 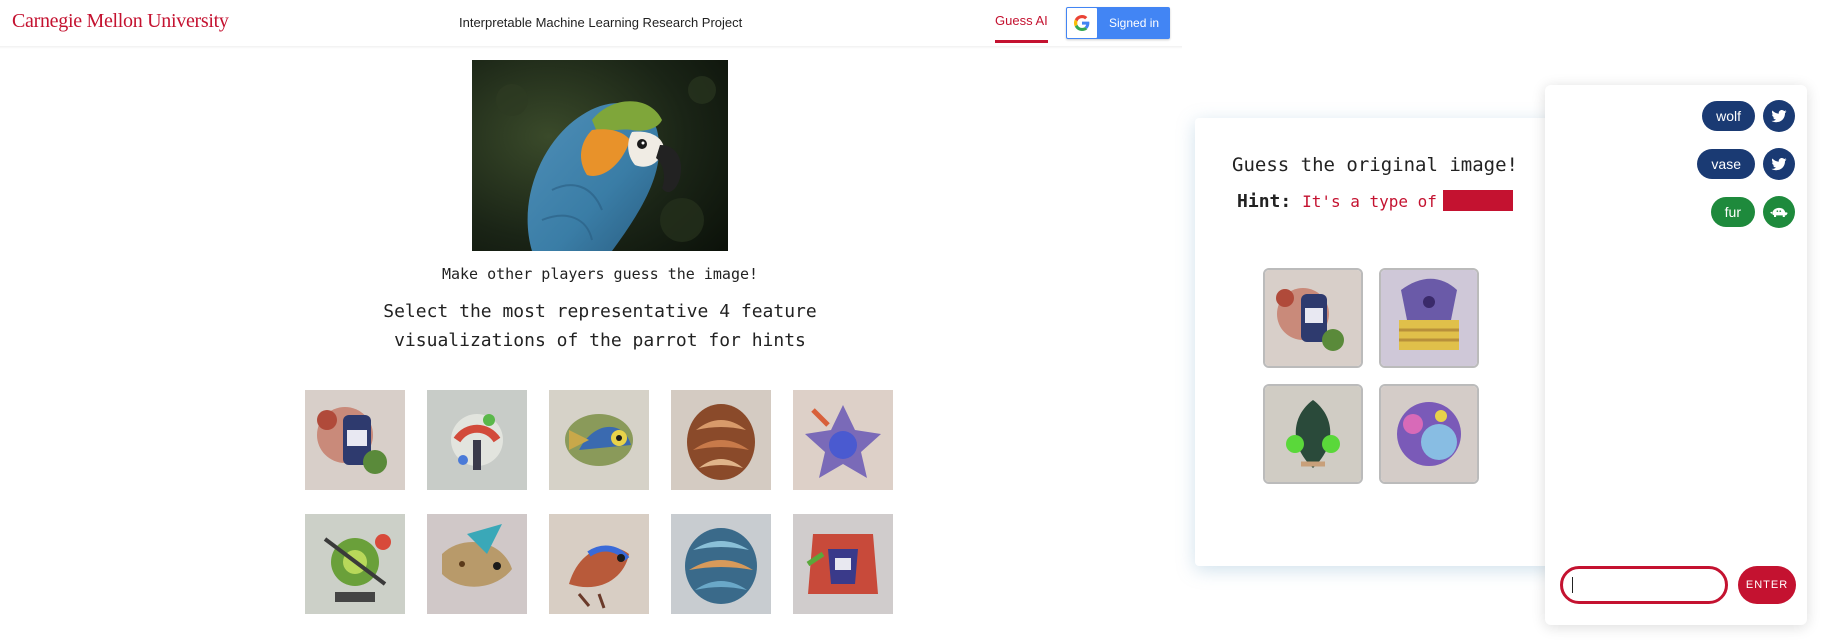 What do you see at coordinates (1644, 585) in the screenshot?
I see `guess-input` at bounding box center [1644, 585].